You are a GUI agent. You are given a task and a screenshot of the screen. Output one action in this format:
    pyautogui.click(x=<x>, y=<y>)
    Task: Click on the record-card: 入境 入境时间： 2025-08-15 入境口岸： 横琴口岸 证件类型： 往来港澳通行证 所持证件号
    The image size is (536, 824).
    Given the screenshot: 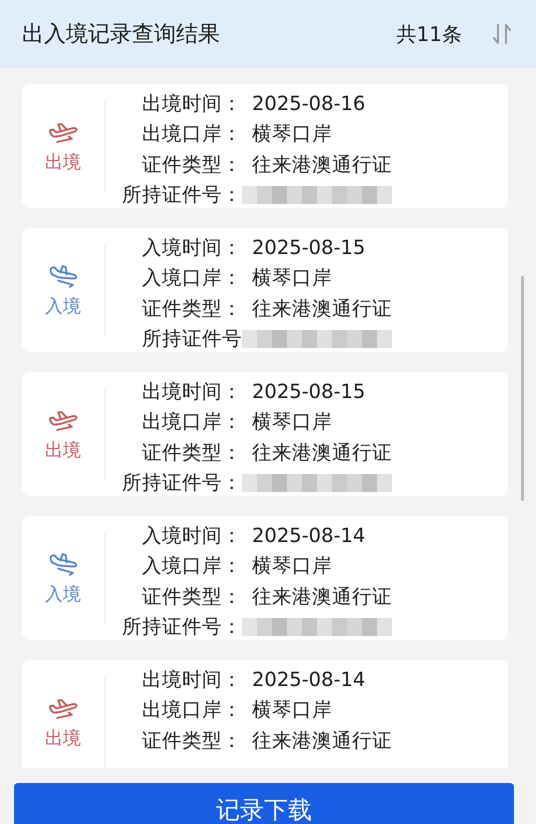 What is the action you would take?
    pyautogui.click(x=265, y=290)
    